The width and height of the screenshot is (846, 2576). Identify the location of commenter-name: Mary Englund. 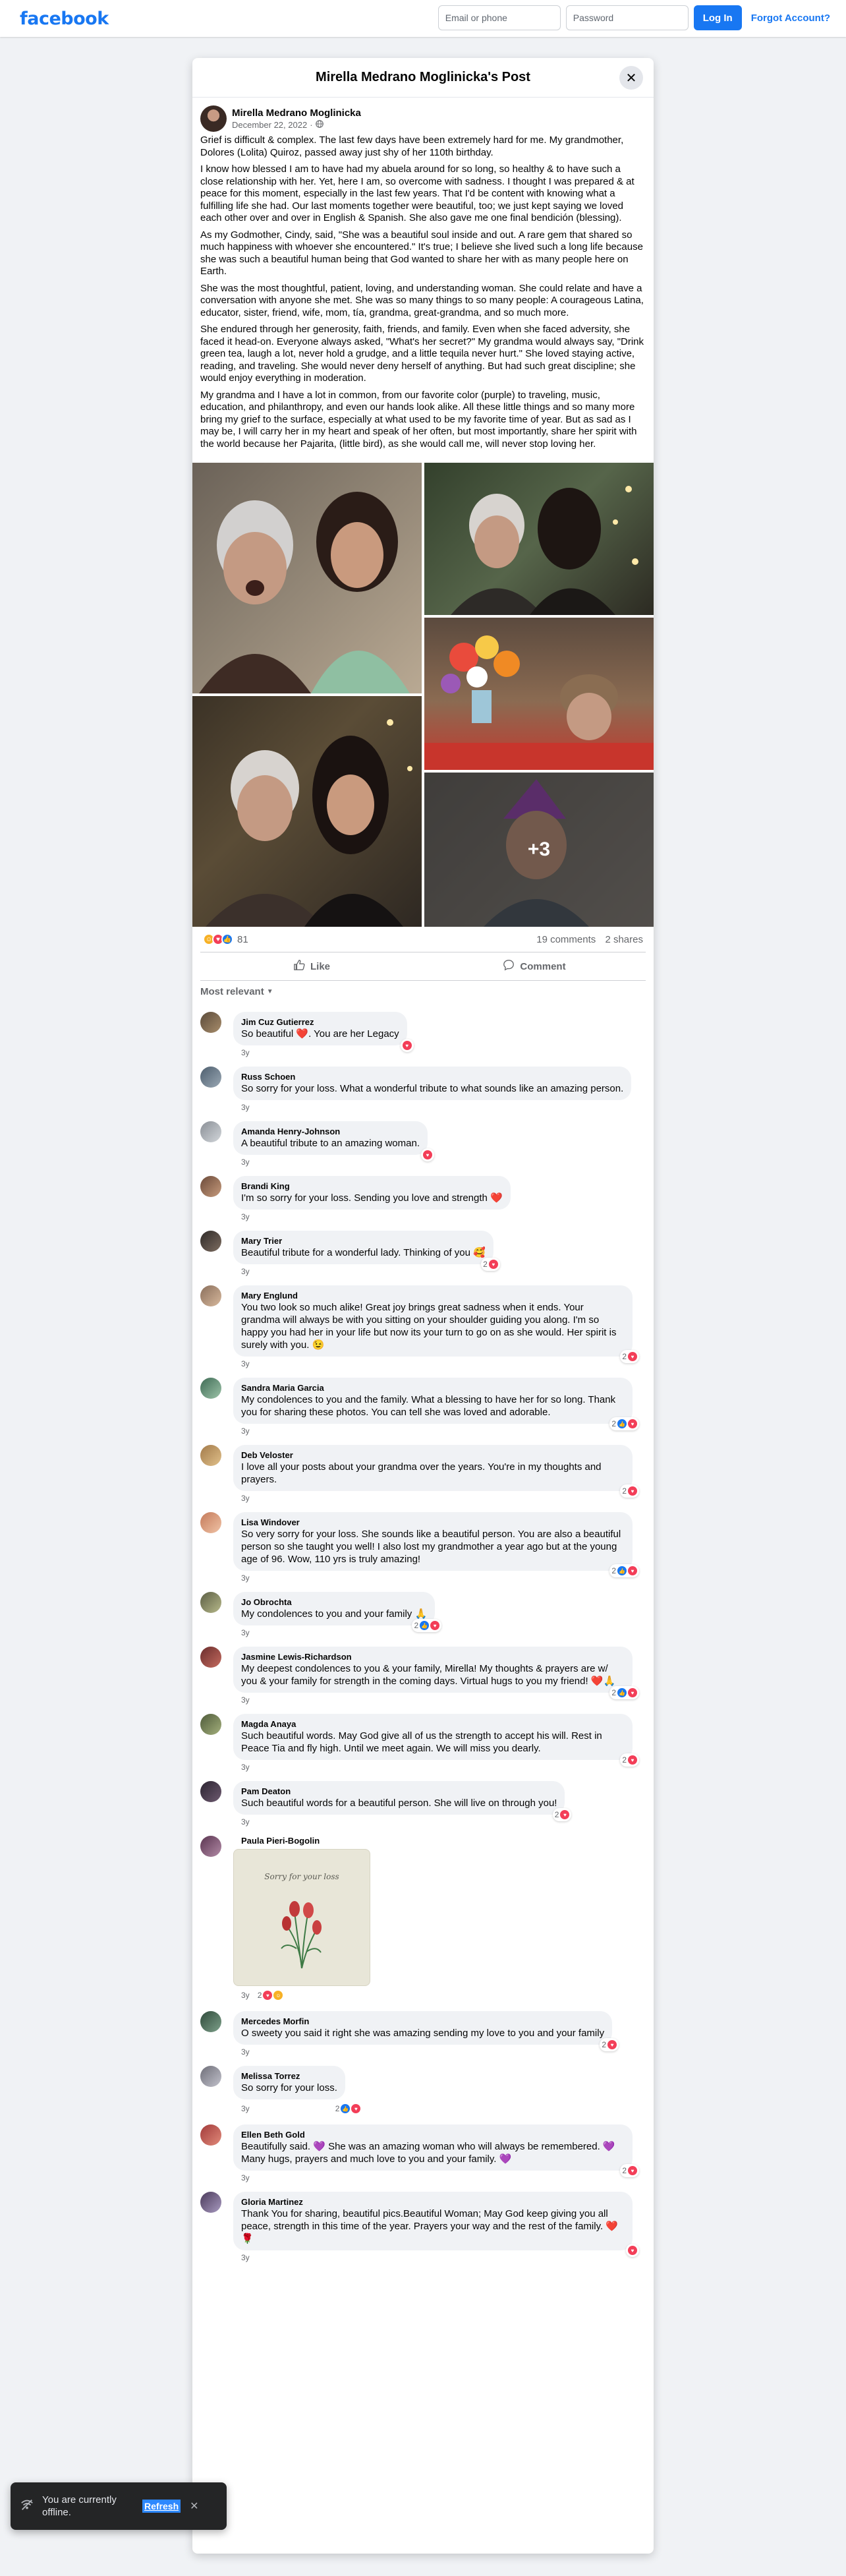
(433, 1296).